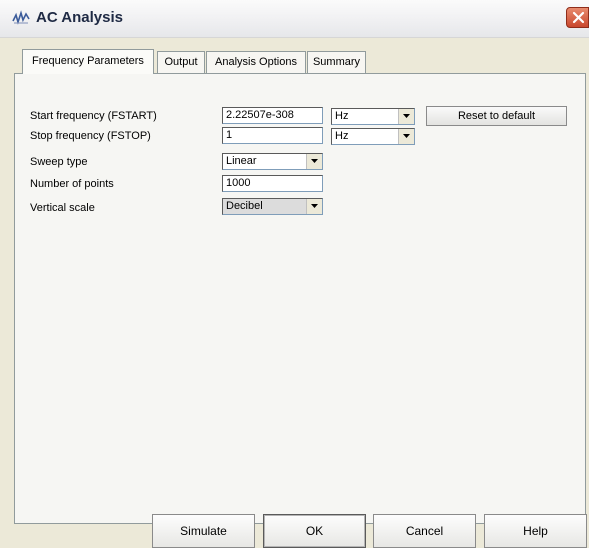  What do you see at coordinates (181, 62) in the screenshot?
I see `tab-output: Output` at bounding box center [181, 62].